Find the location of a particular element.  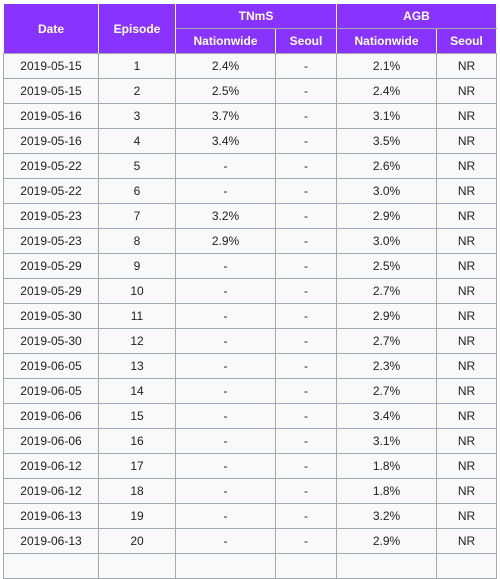

episode-cell: 12 is located at coordinates (137, 341).